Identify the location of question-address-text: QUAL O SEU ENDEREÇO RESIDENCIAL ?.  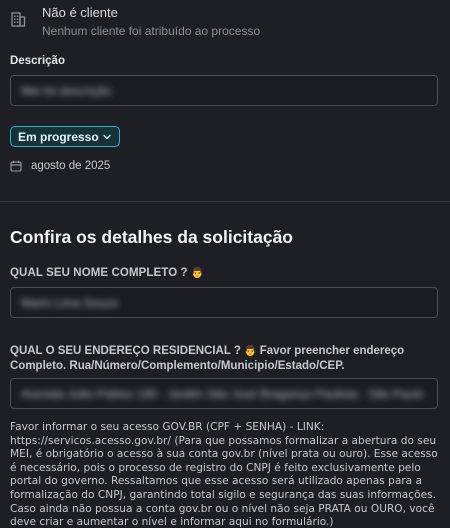
(125, 351).